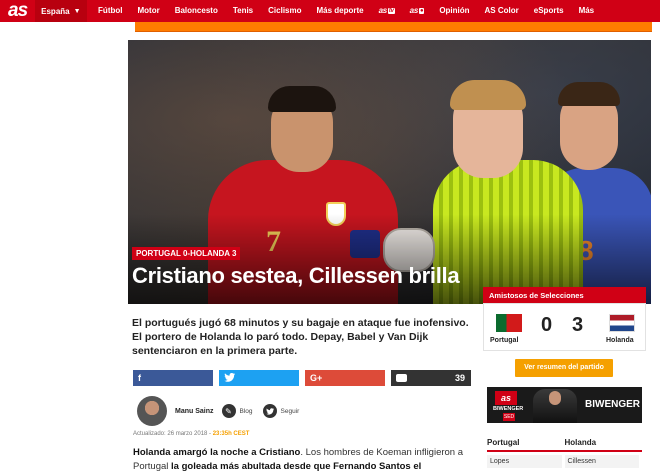 This screenshot has height=474, width=660. I want to click on author-avatar, so click(152, 411).